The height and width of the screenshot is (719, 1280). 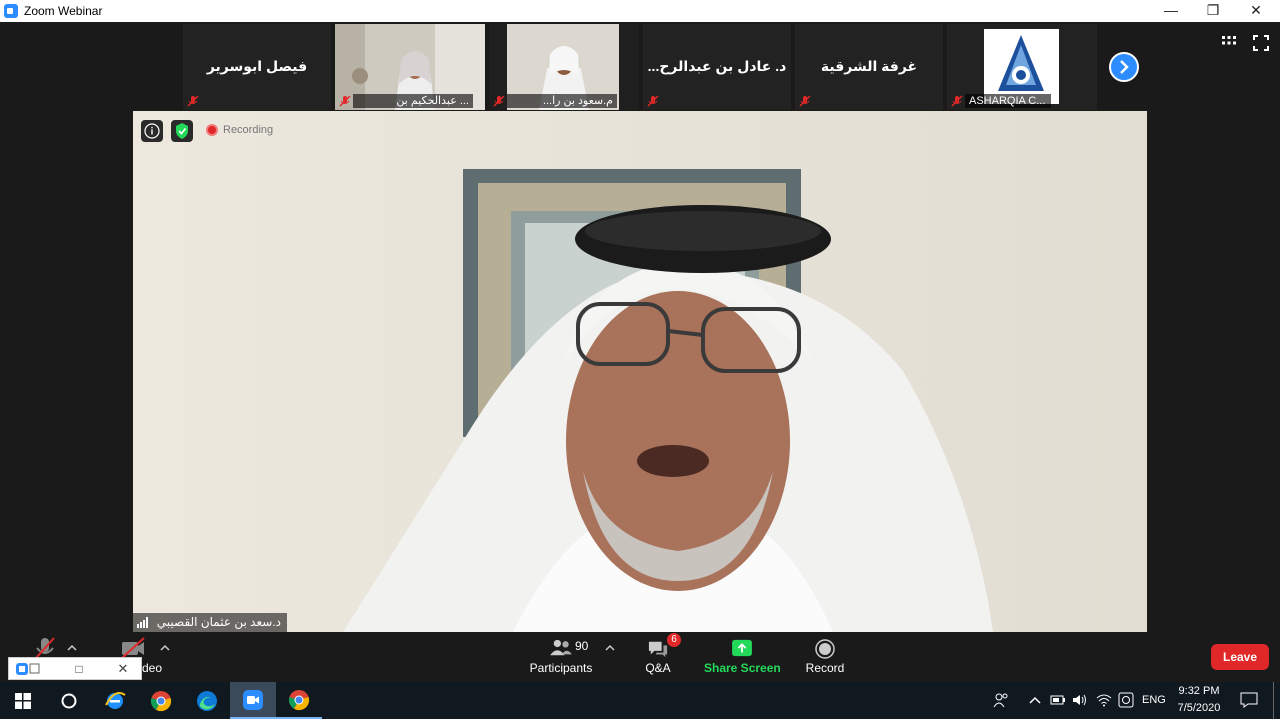 I want to click on info-icon, so click(x=152, y=131).